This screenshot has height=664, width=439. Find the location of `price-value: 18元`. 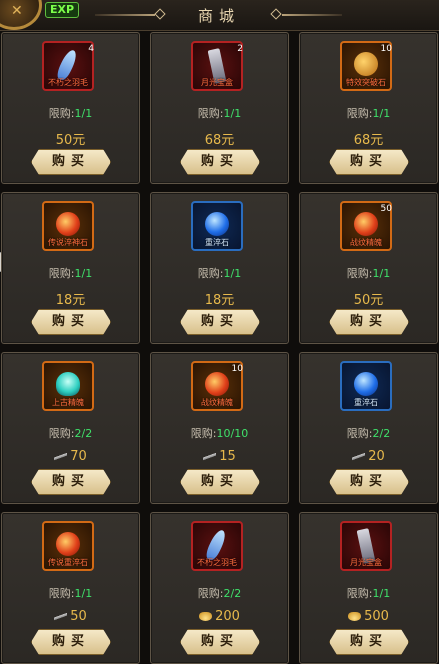

price-value: 18元 is located at coordinates (219, 300).